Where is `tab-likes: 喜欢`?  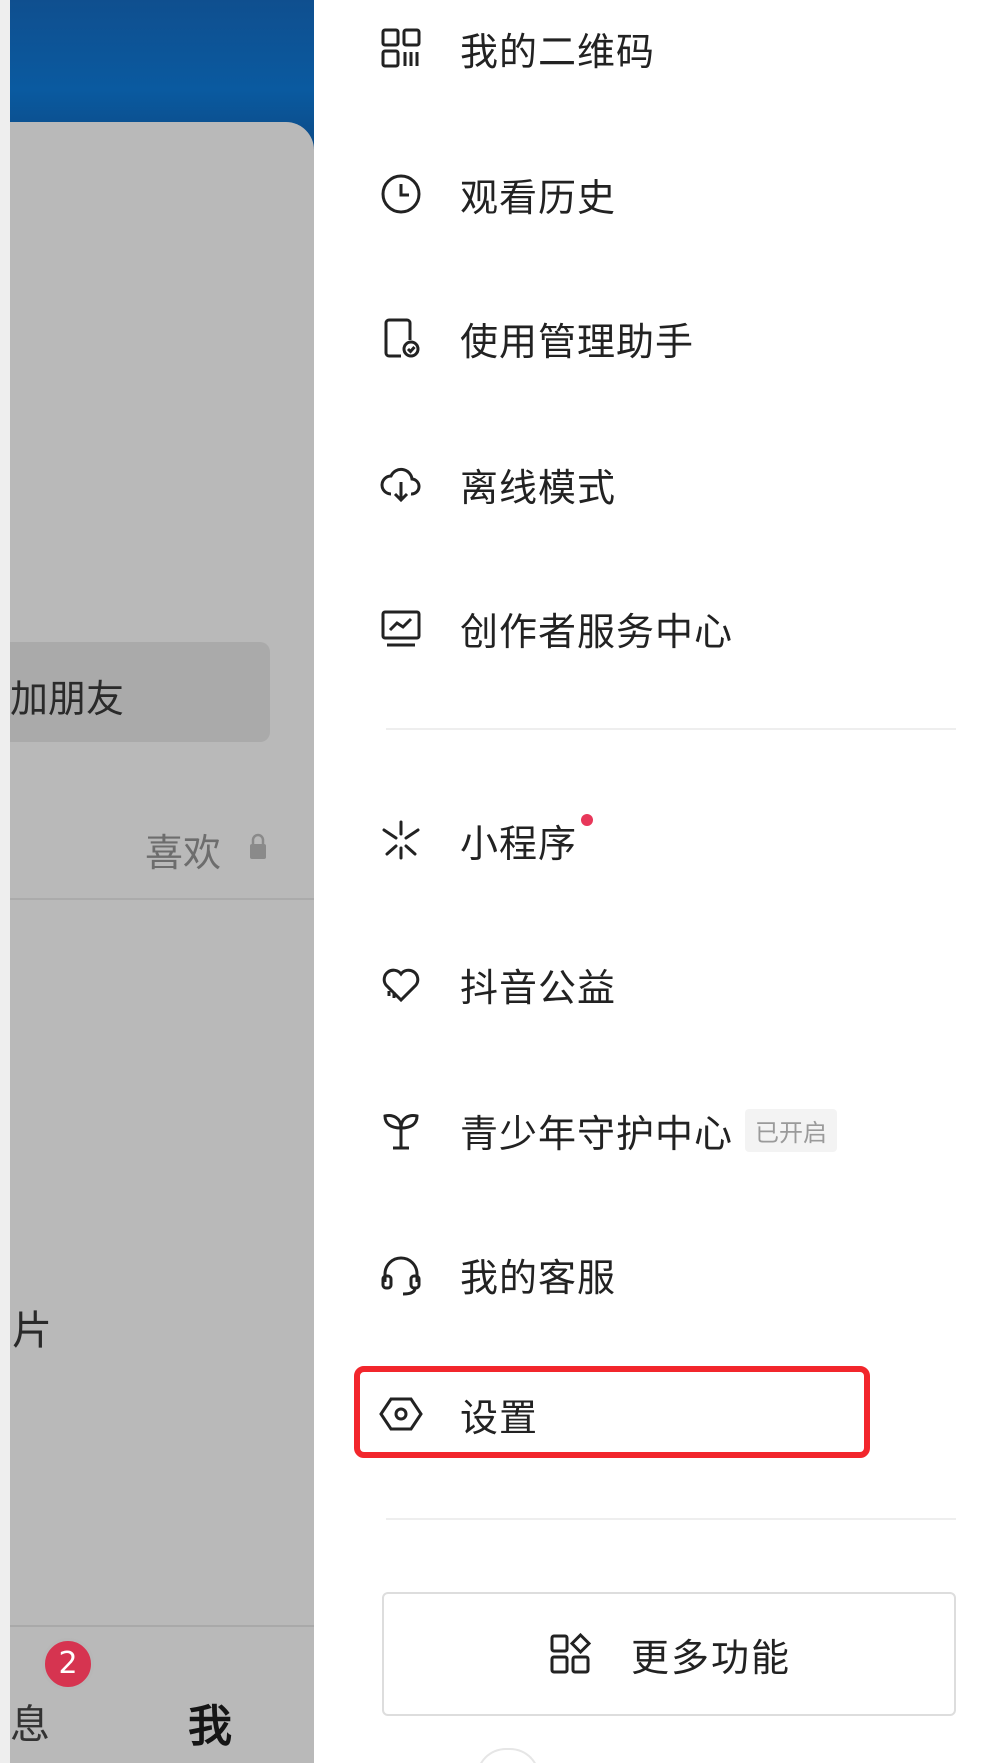
tab-likes: 喜欢 is located at coordinates (183, 849).